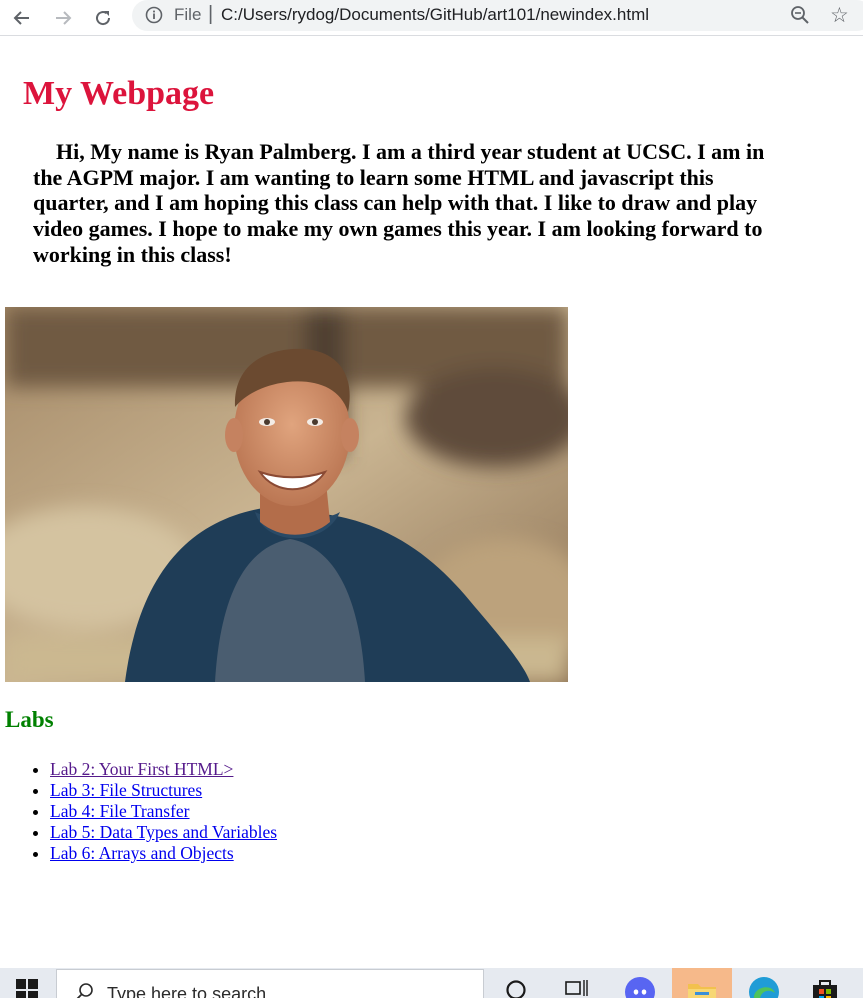 Image resolution: width=863 pixels, height=998 pixels. I want to click on reload-icon, so click(103, 18).